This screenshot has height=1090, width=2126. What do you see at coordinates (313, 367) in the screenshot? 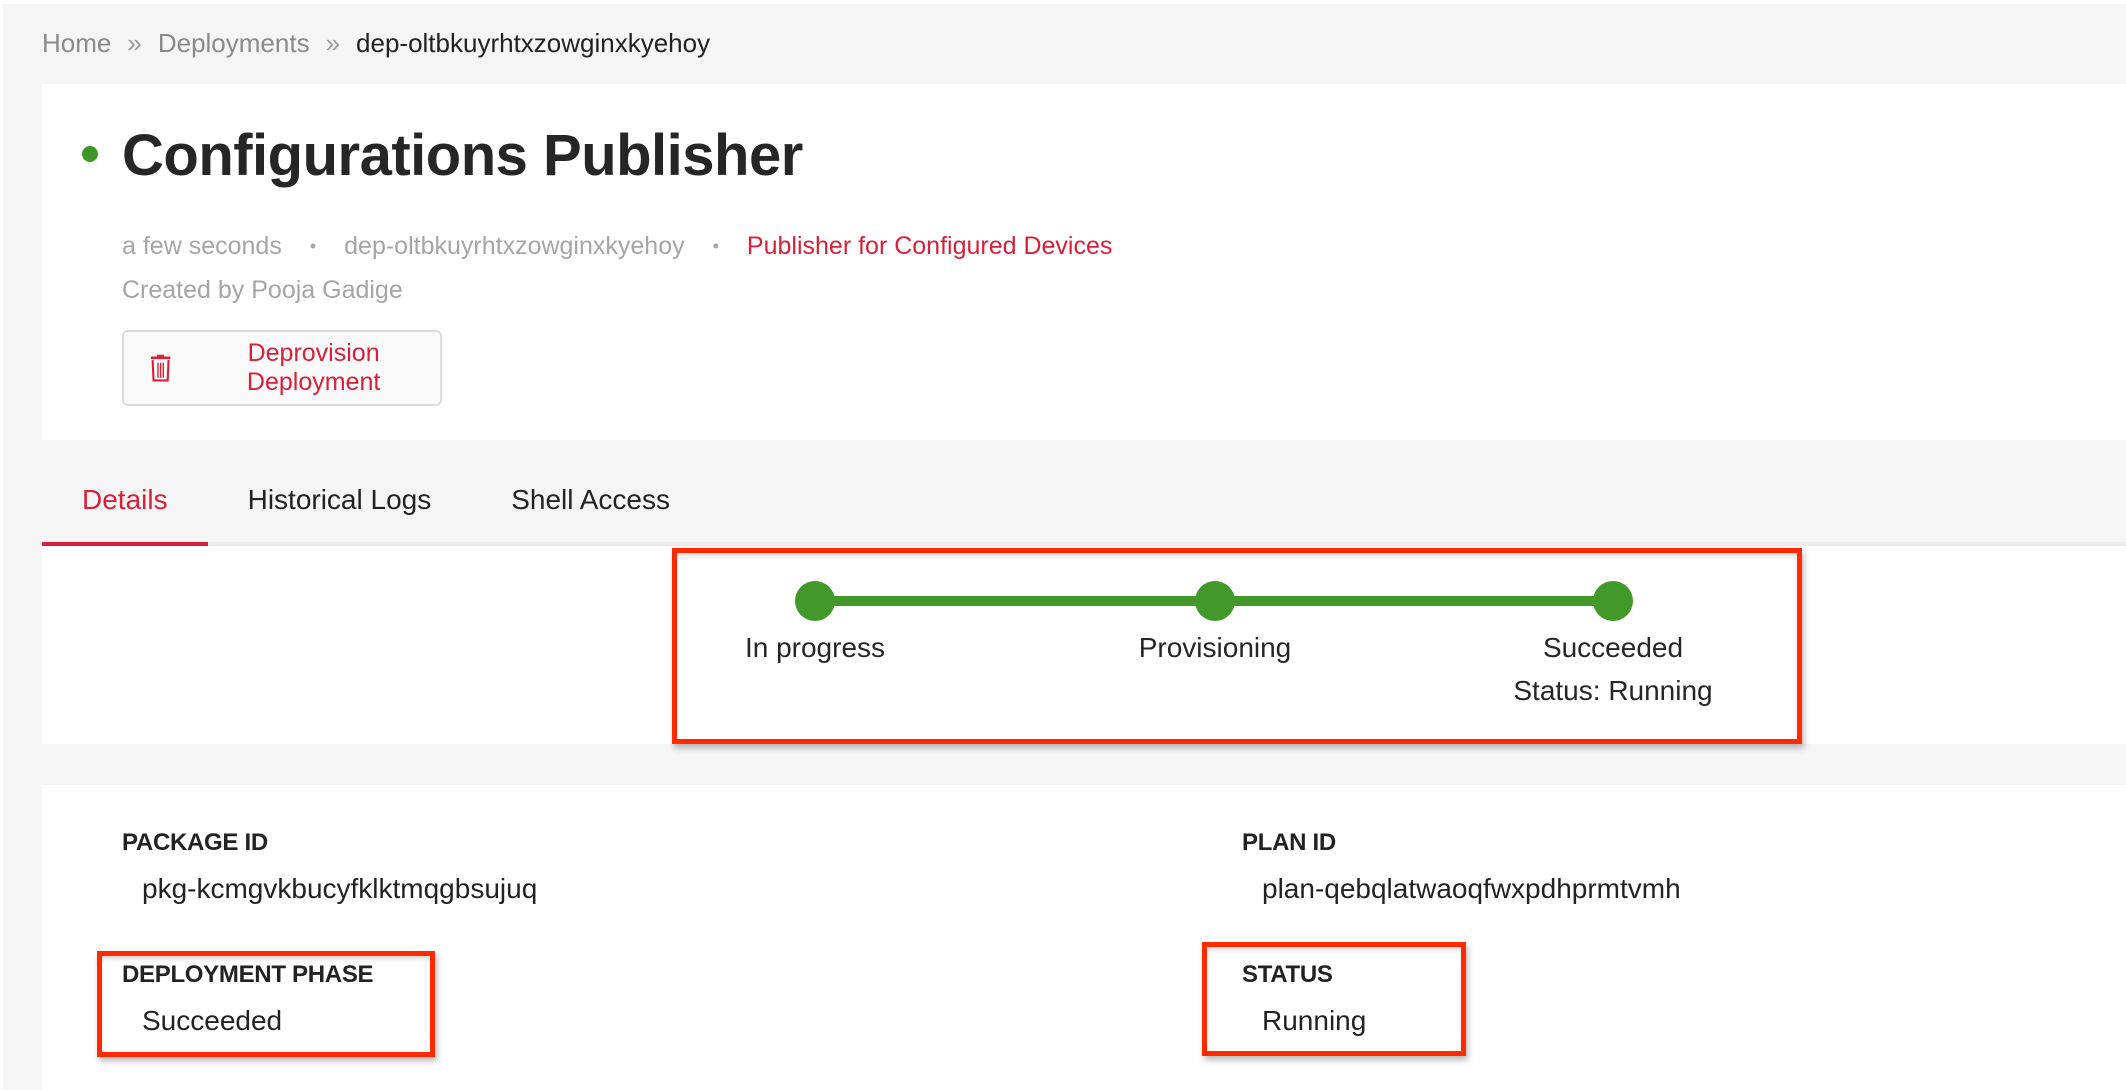
I see `deprovision-label: Deprovision Deployment` at bounding box center [313, 367].